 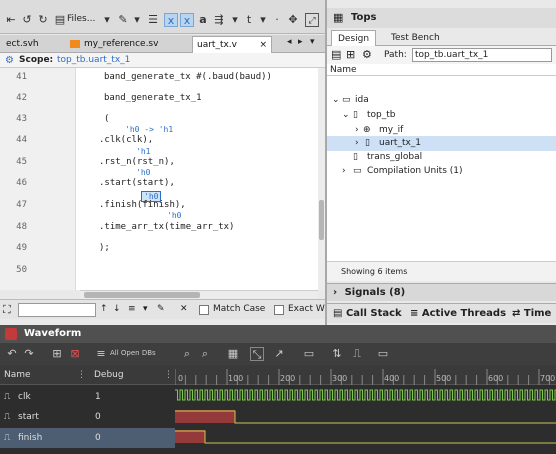 What do you see at coordinates (101, 354) in the screenshot?
I see `database-icon: ≡` at bounding box center [101, 354].